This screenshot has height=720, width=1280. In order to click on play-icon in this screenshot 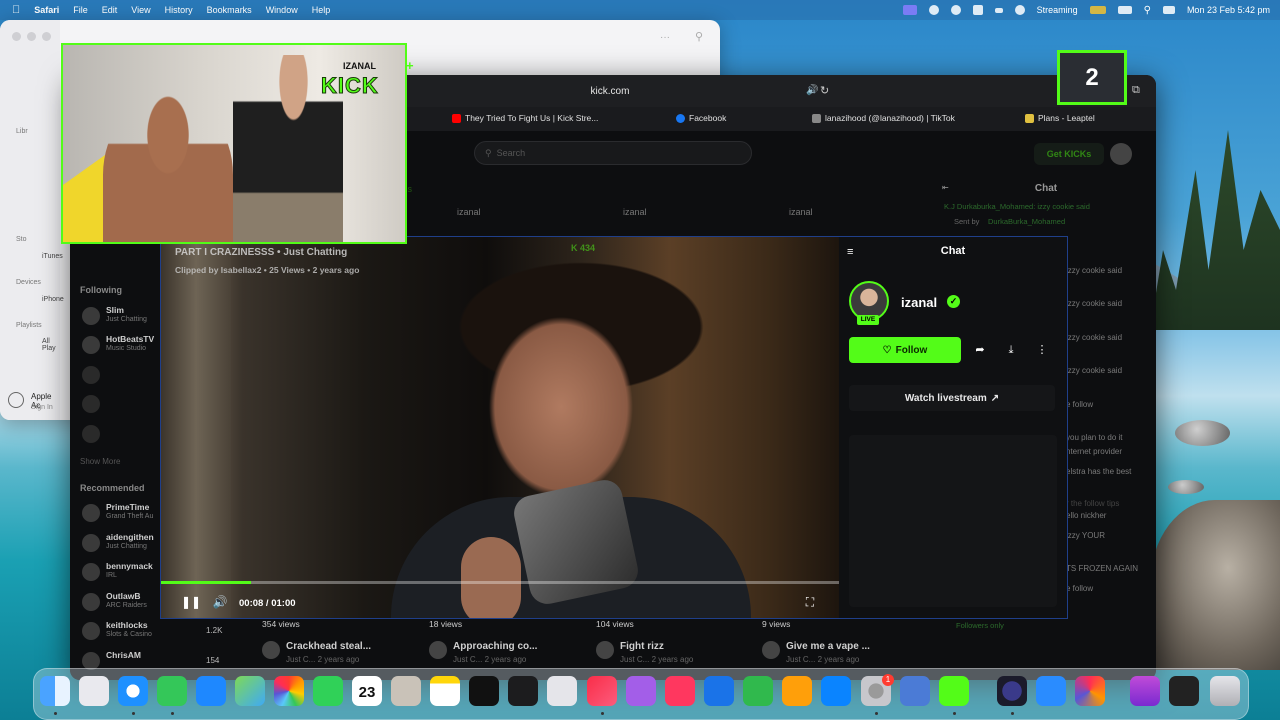, I will do `click(1019, 10)`.